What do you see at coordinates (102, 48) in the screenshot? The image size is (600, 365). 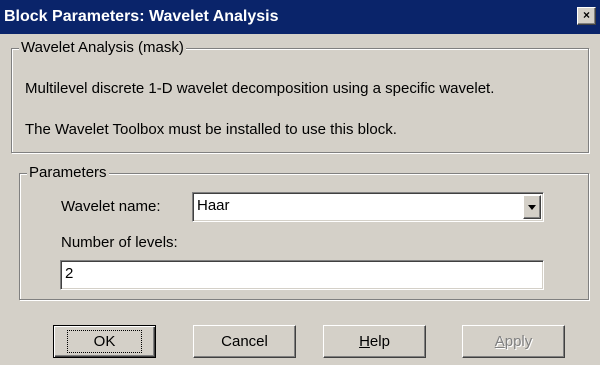 I see `mask-group-legend: Wavelet Analysis (mask)` at bounding box center [102, 48].